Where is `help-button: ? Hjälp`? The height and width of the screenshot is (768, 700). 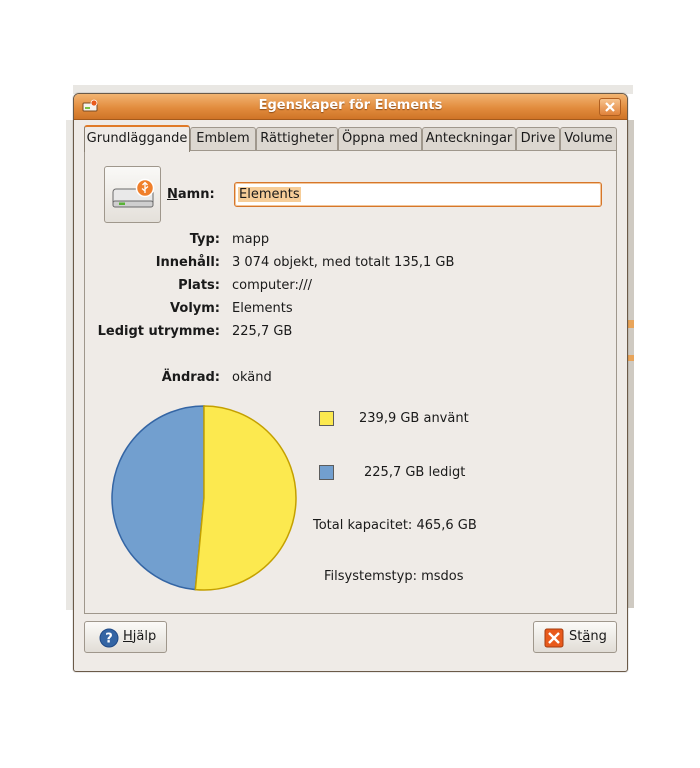
help-button: ? Hjälp is located at coordinates (125, 637).